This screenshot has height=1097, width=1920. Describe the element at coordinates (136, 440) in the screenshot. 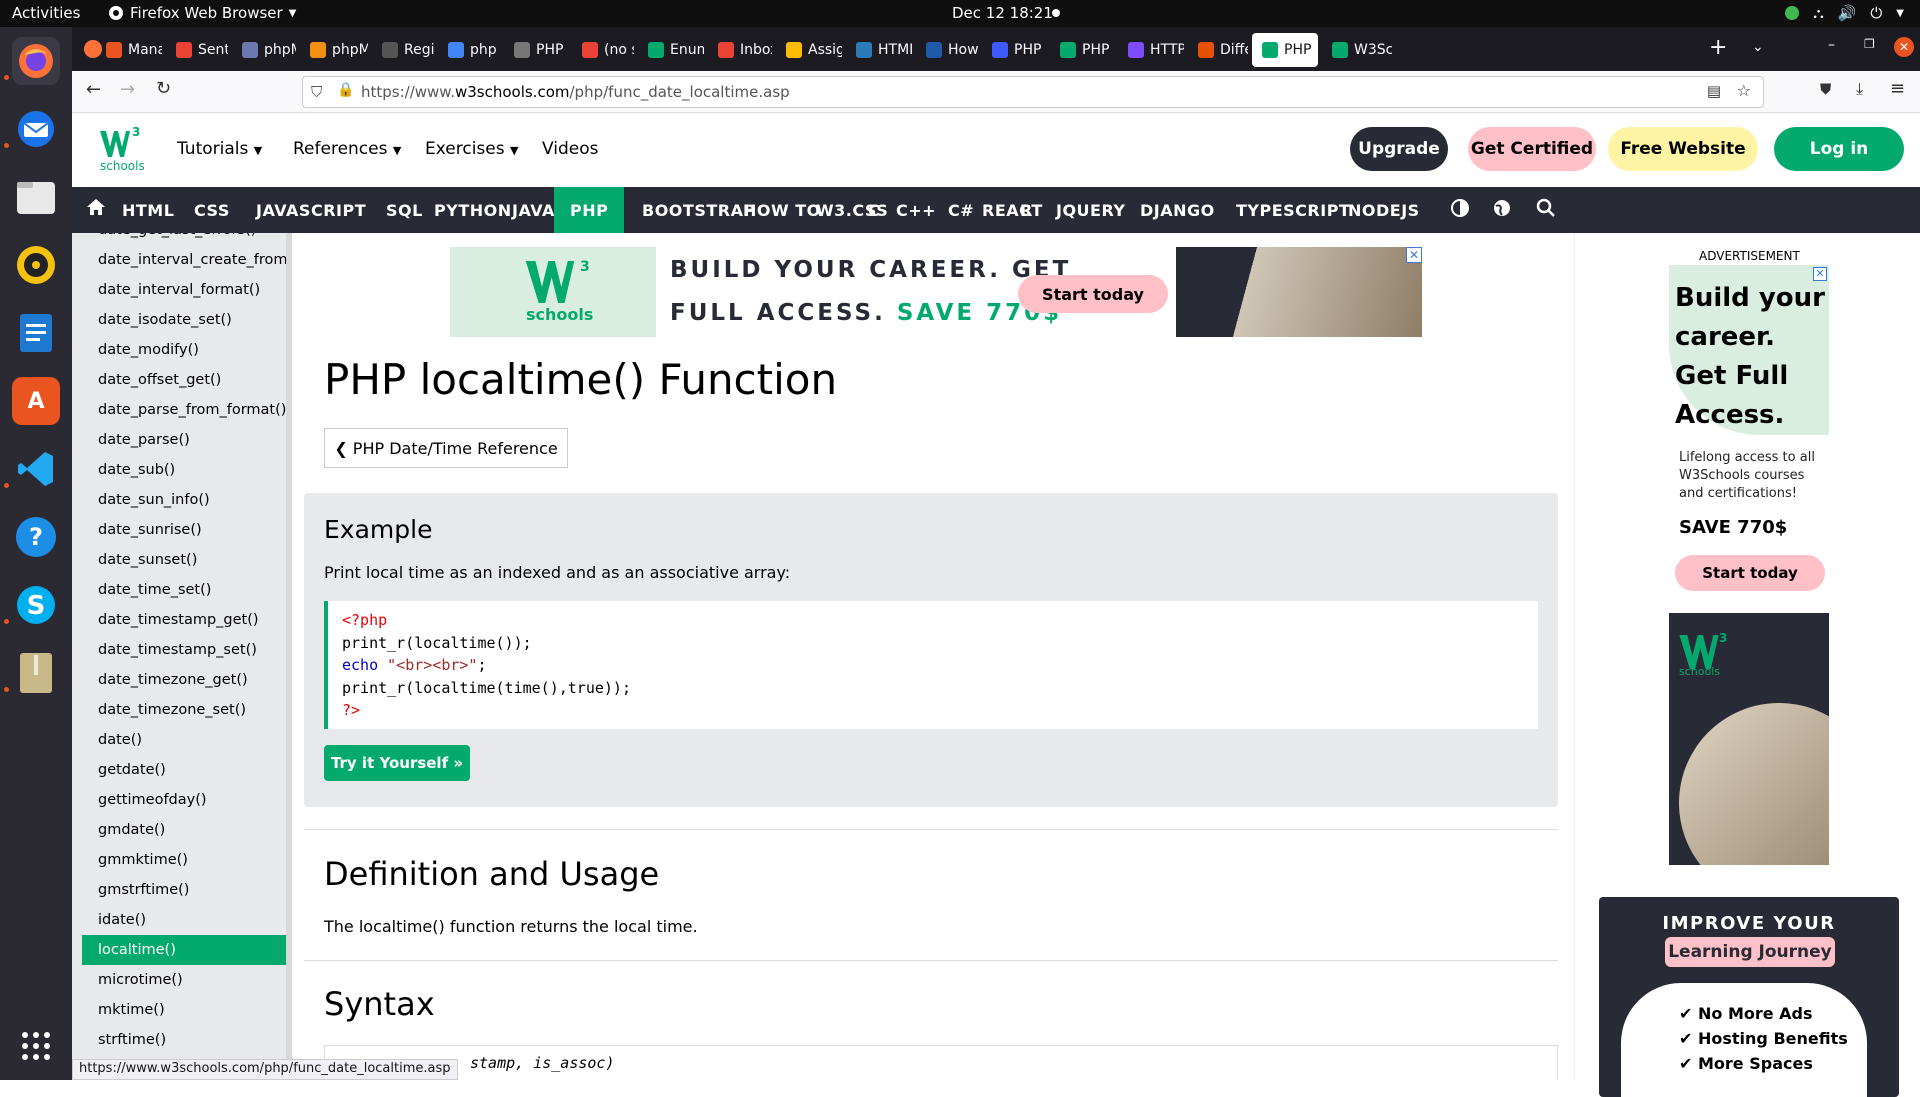

I see `sidebar-item: date_parse()` at that location.